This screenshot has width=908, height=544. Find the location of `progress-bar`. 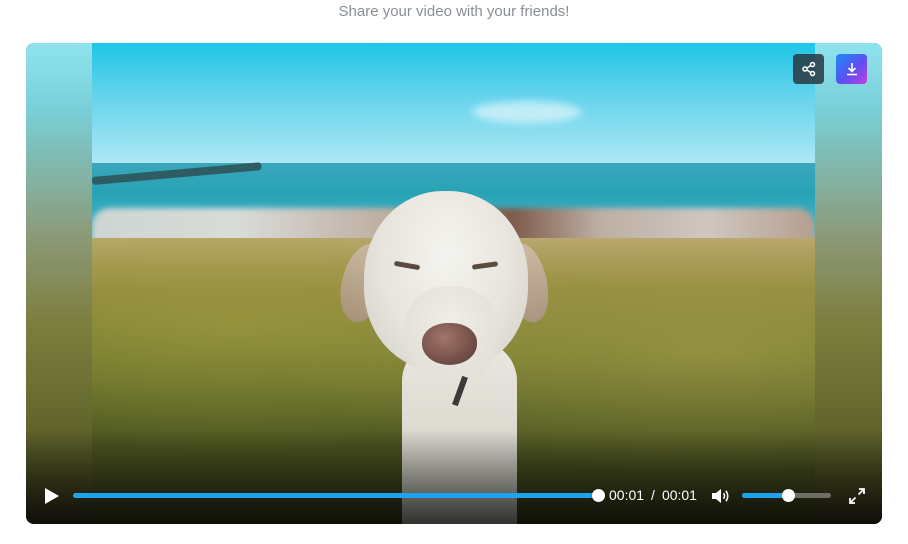

progress-bar is located at coordinates (339, 495).